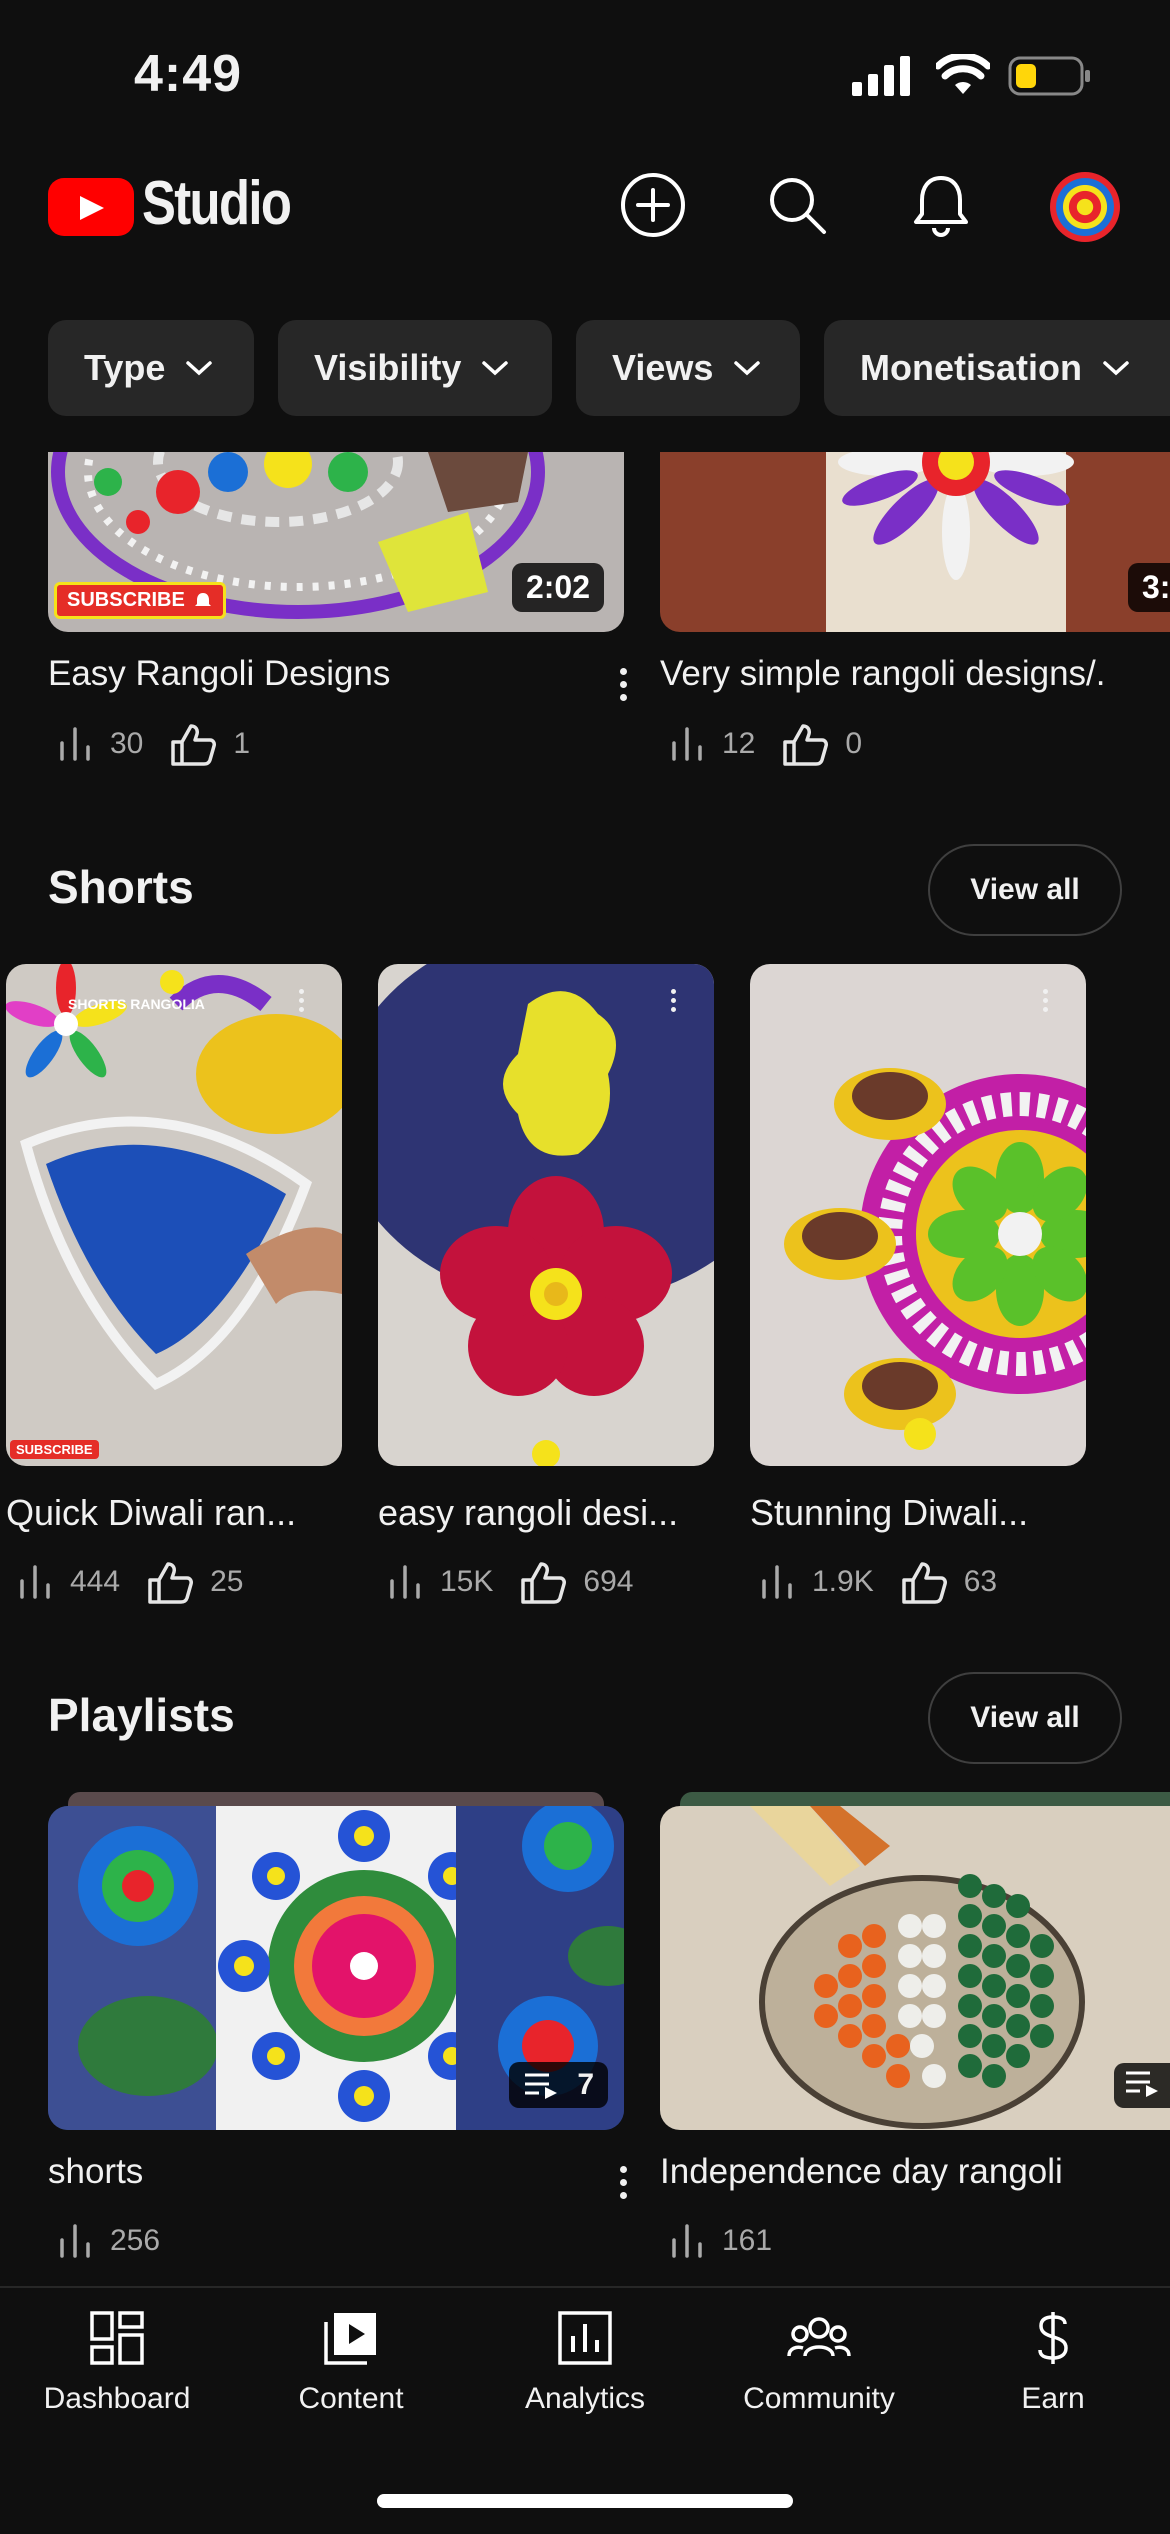  I want to click on video-title: Easy Rangoli Designs, so click(219, 674).